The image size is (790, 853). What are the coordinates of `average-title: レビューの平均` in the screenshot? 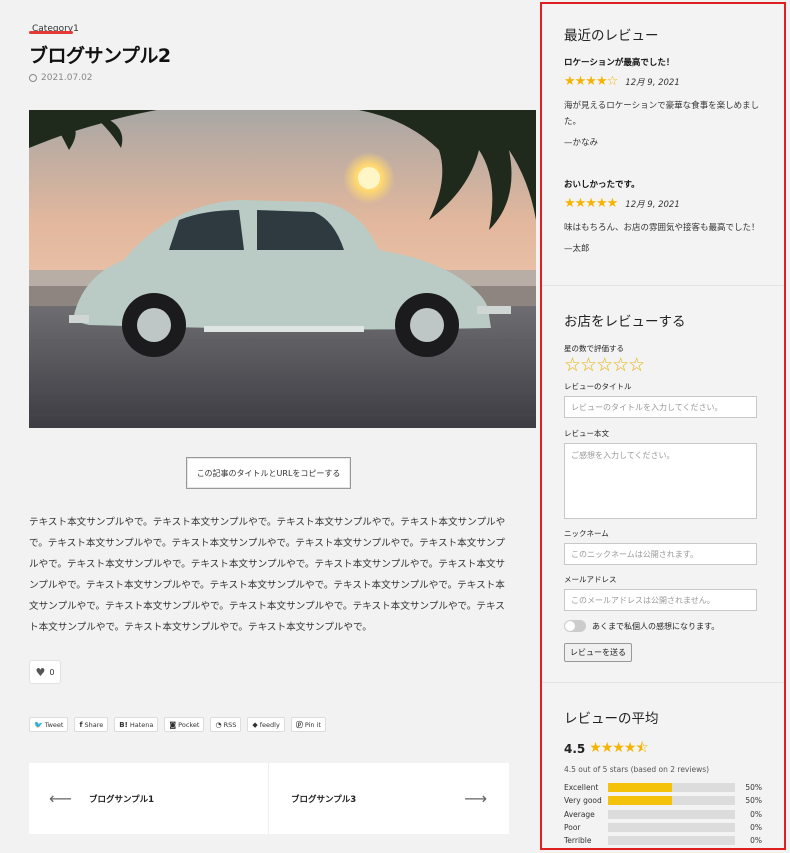 It's located at (611, 719).